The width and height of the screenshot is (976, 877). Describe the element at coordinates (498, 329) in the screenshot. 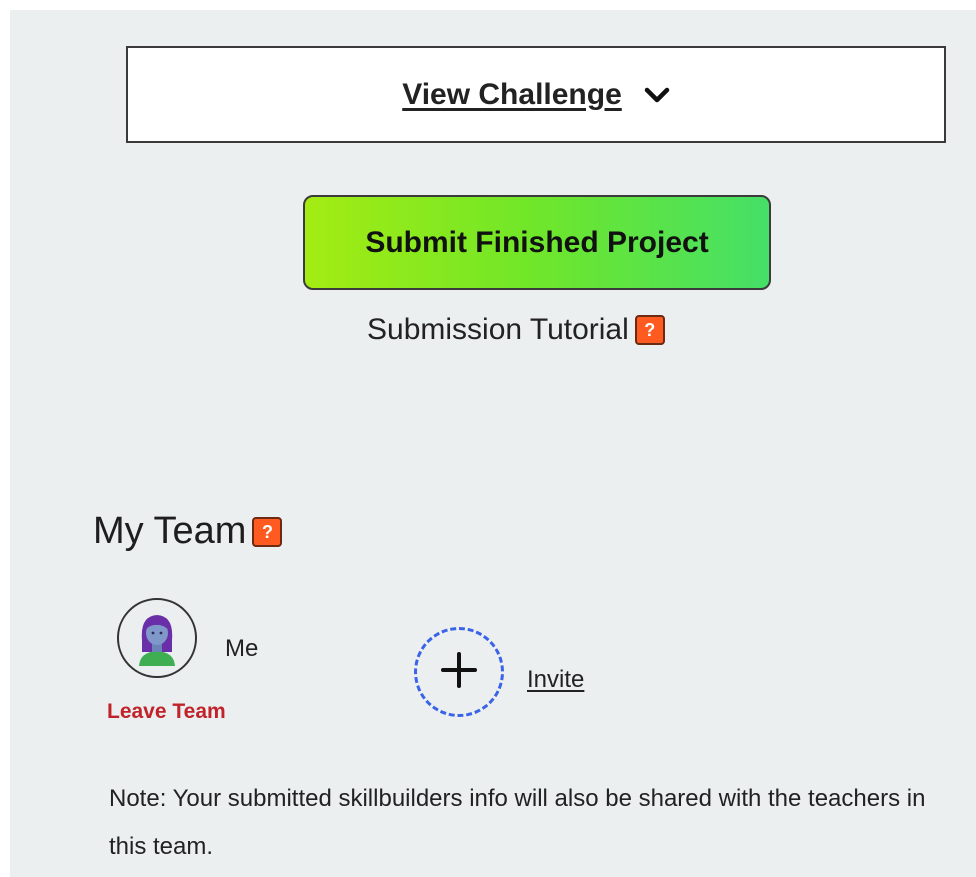

I see `submission-tutorial-label: Submission Tutorial` at that location.